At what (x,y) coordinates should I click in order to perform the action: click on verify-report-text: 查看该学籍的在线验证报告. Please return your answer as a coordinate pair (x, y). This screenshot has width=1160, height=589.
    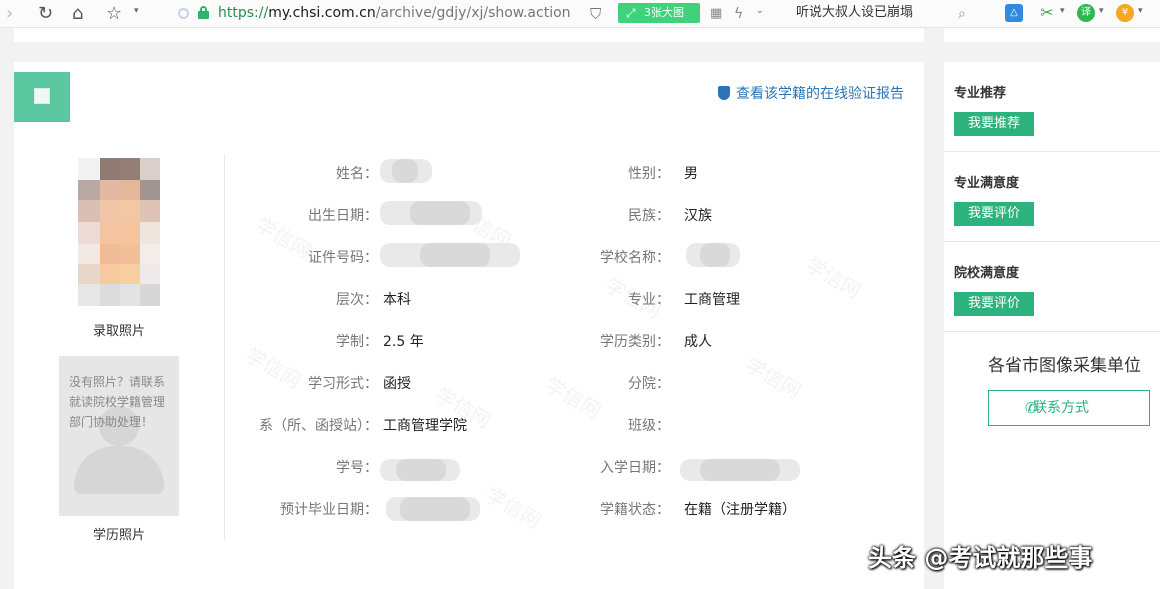
    Looking at the image, I should click on (820, 94).